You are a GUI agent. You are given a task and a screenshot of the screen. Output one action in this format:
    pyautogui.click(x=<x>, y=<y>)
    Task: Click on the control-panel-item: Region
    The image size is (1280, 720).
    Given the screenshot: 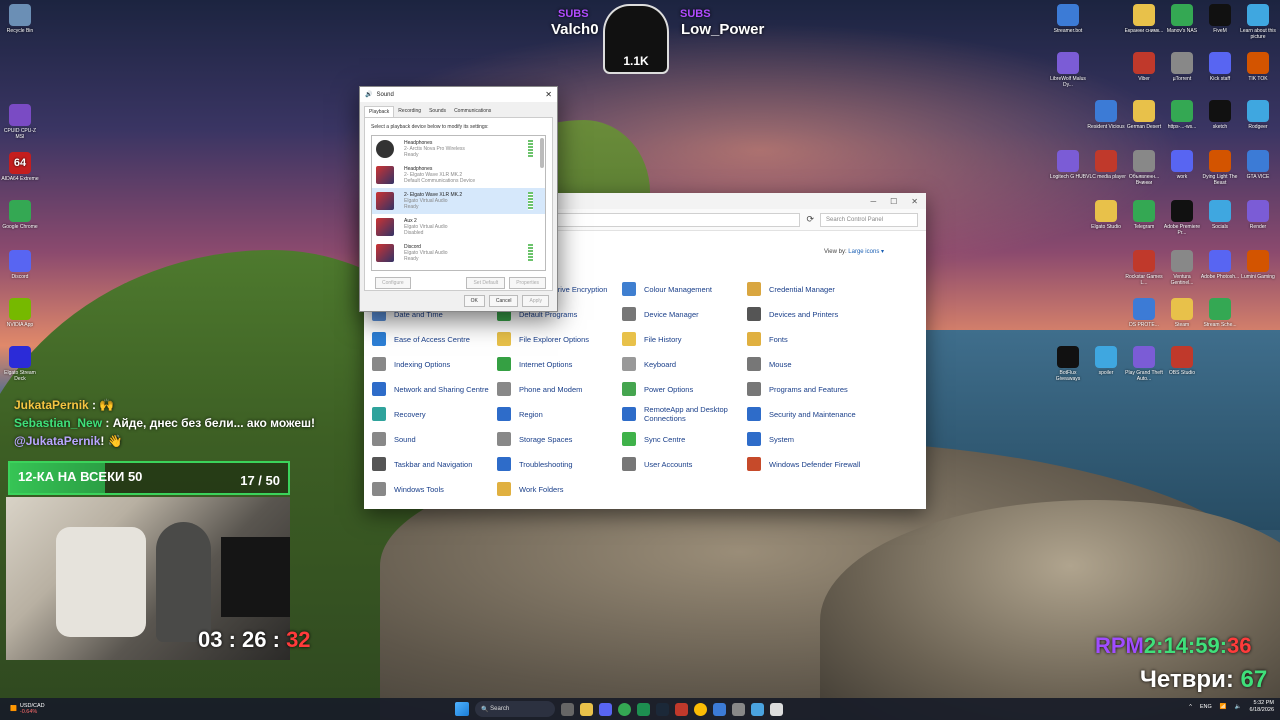 What is the action you would take?
    pyautogui.click(x=559, y=414)
    